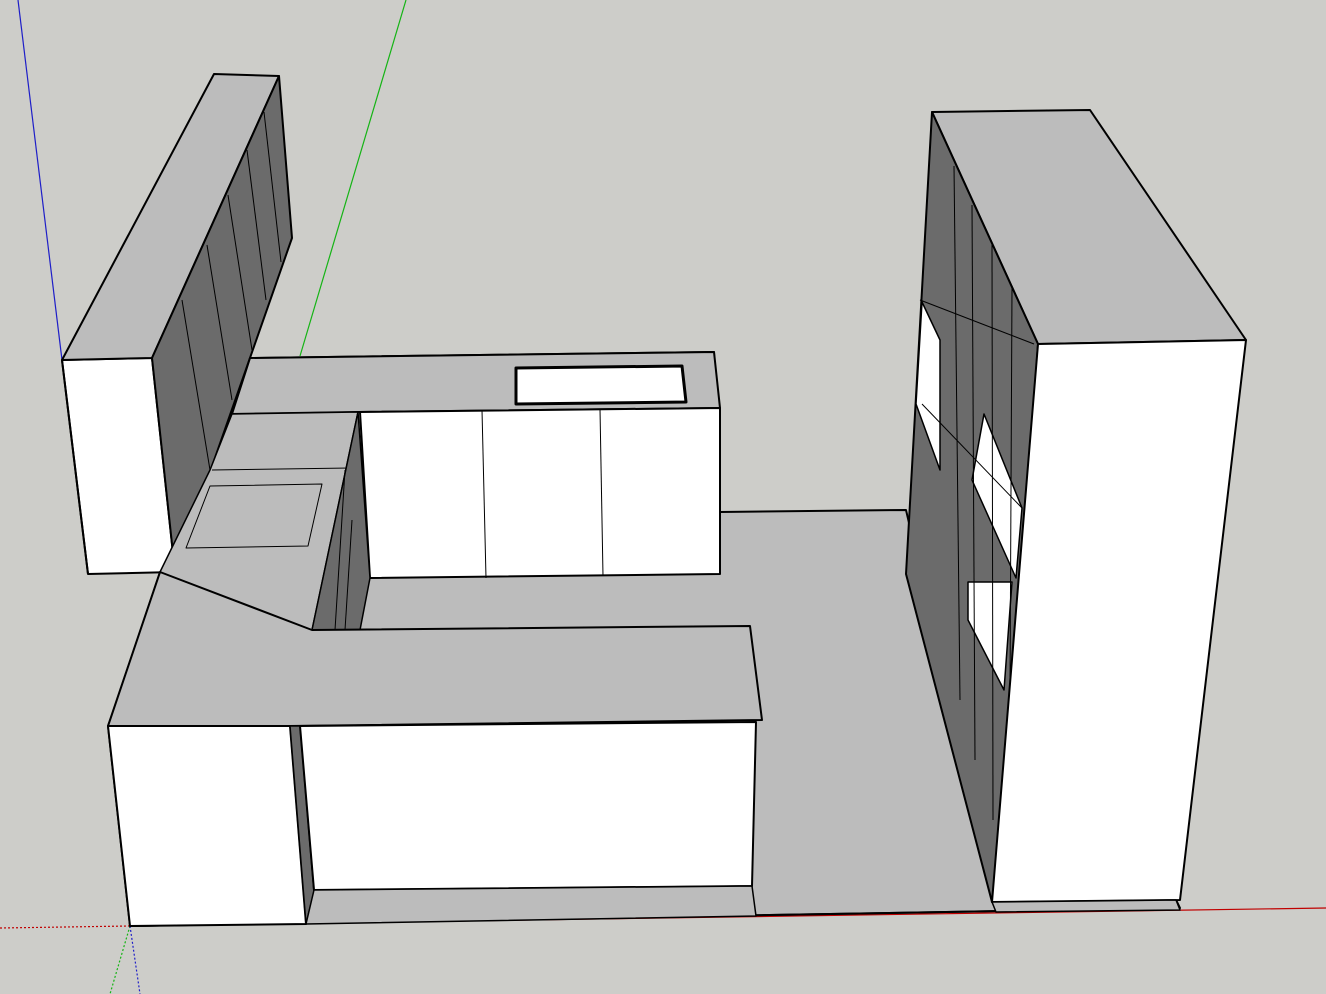  Describe the element at coordinates (207, 826) in the screenshot. I see `peninsula-left-end` at that location.